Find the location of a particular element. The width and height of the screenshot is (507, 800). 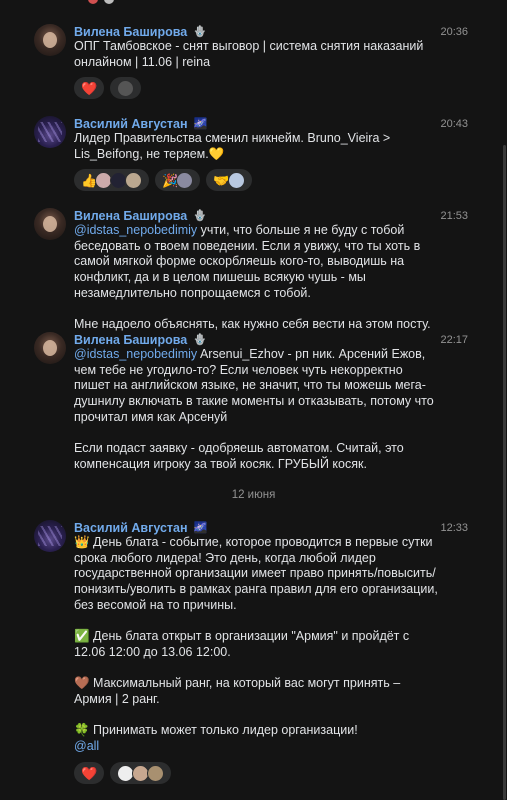

reactions-bar: 👍 🎉 🤝 is located at coordinates (163, 180).